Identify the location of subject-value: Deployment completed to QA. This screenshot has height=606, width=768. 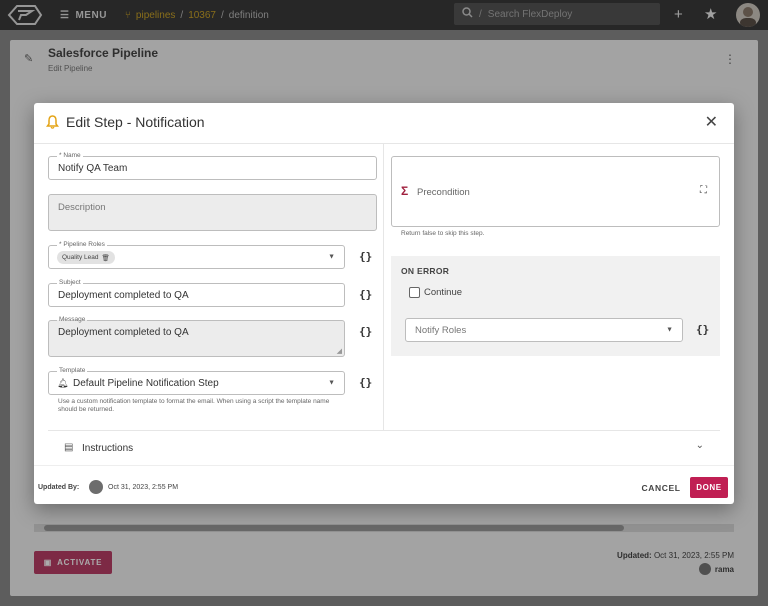
(123, 295).